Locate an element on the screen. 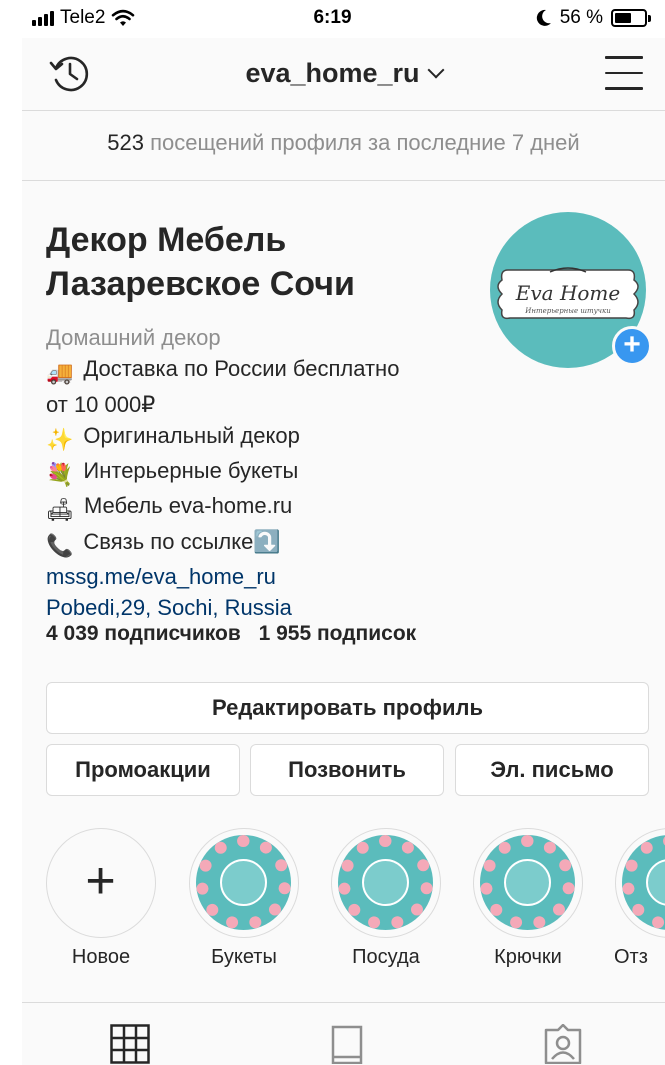 This screenshot has width=665, height=1065. bio-line: 💐 Интерьерные букеты is located at coordinates (276, 472).